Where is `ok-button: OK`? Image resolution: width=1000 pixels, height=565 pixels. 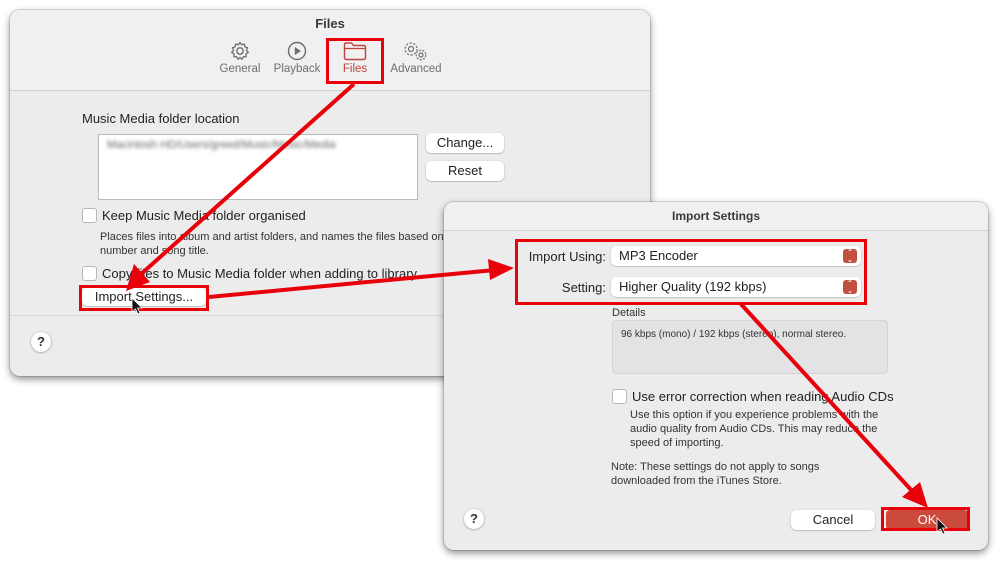 ok-button: OK is located at coordinates (927, 520).